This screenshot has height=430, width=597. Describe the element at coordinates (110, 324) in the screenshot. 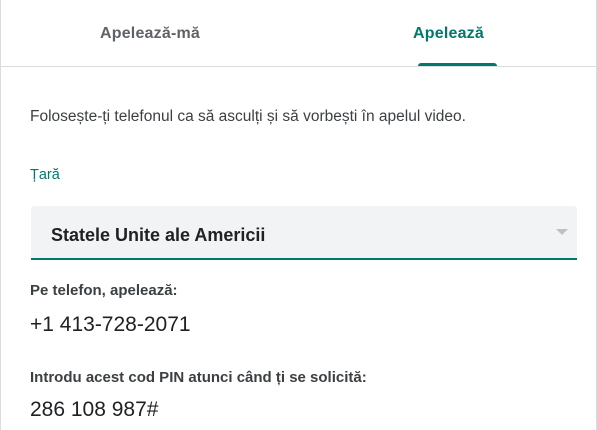

I see `phone-number: +1 413-728-2071` at that location.